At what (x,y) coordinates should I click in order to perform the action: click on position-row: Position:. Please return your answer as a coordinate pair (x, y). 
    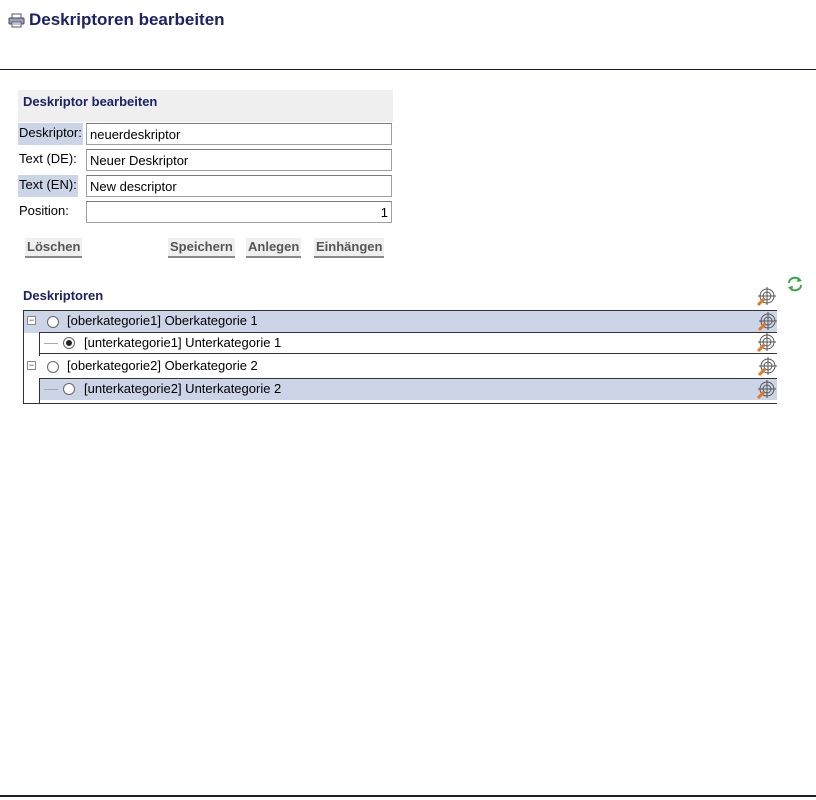
    Looking at the image, I should click on (205, 213).